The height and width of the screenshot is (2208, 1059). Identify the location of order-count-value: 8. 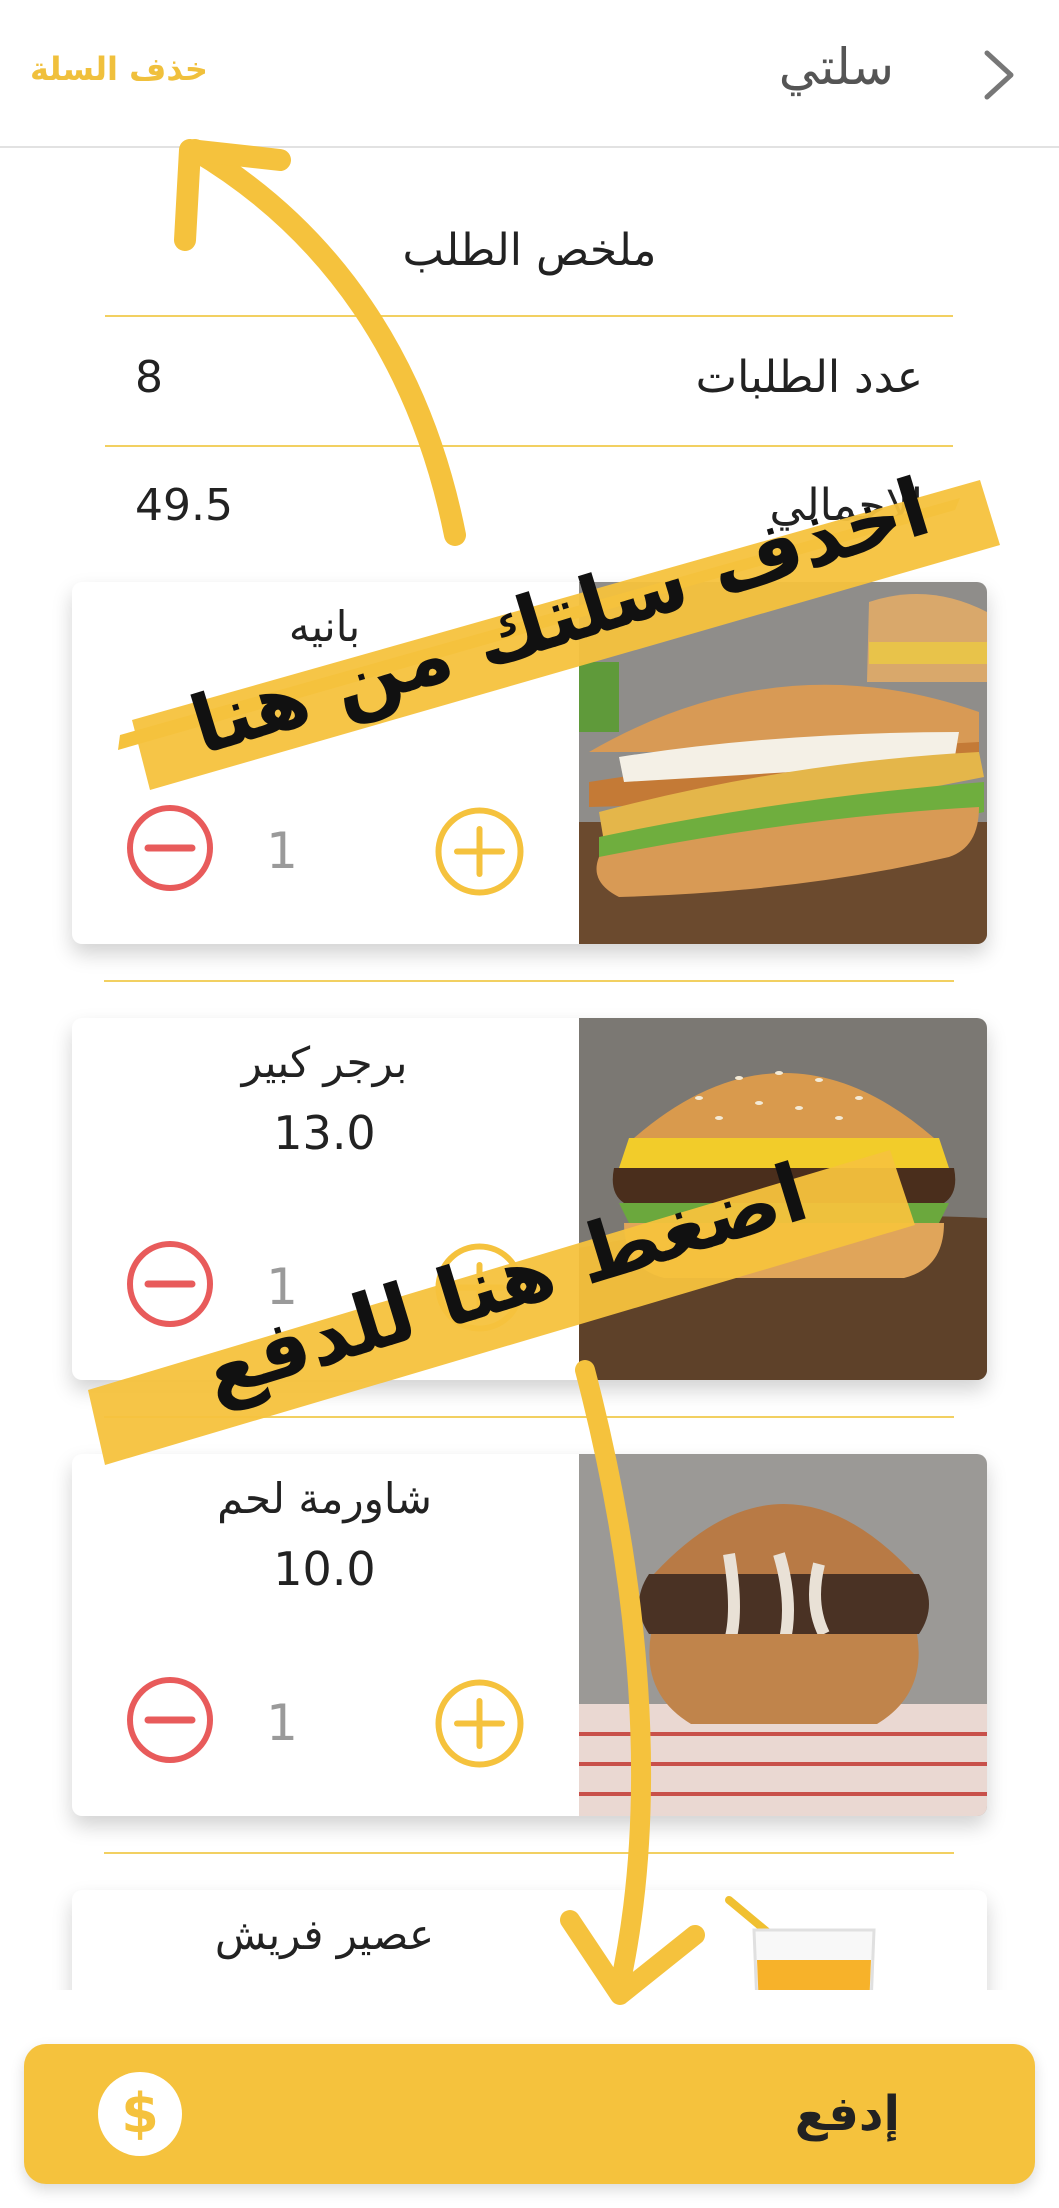
(149, 377).